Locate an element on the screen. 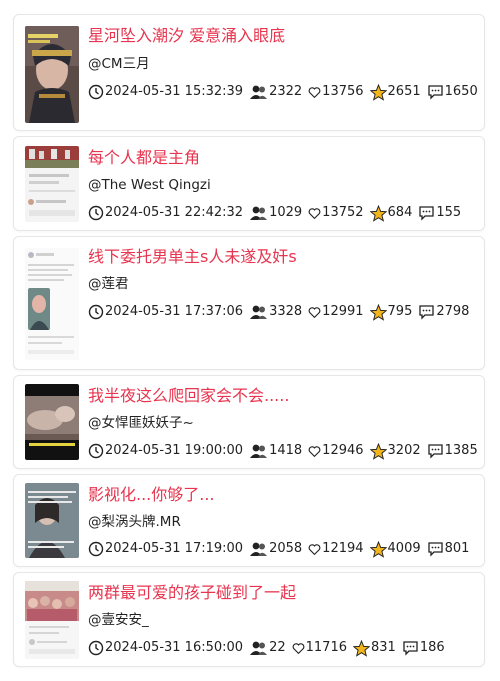 This screenshot has width=500, height=681. like-count: 13756 is located at coordinates (343, 91).